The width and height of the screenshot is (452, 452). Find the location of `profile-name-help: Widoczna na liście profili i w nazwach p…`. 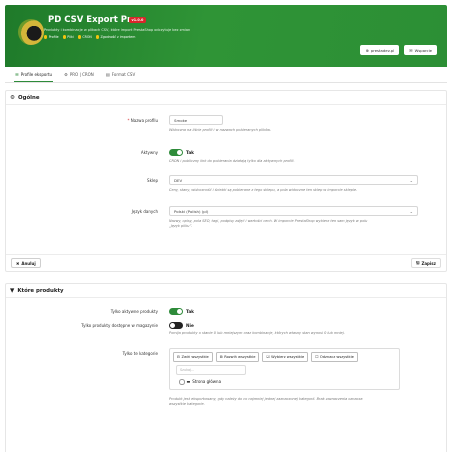

profile-name-help: Widoczna na liście profili i w nazwach p… is located at coordinates (220, 130).